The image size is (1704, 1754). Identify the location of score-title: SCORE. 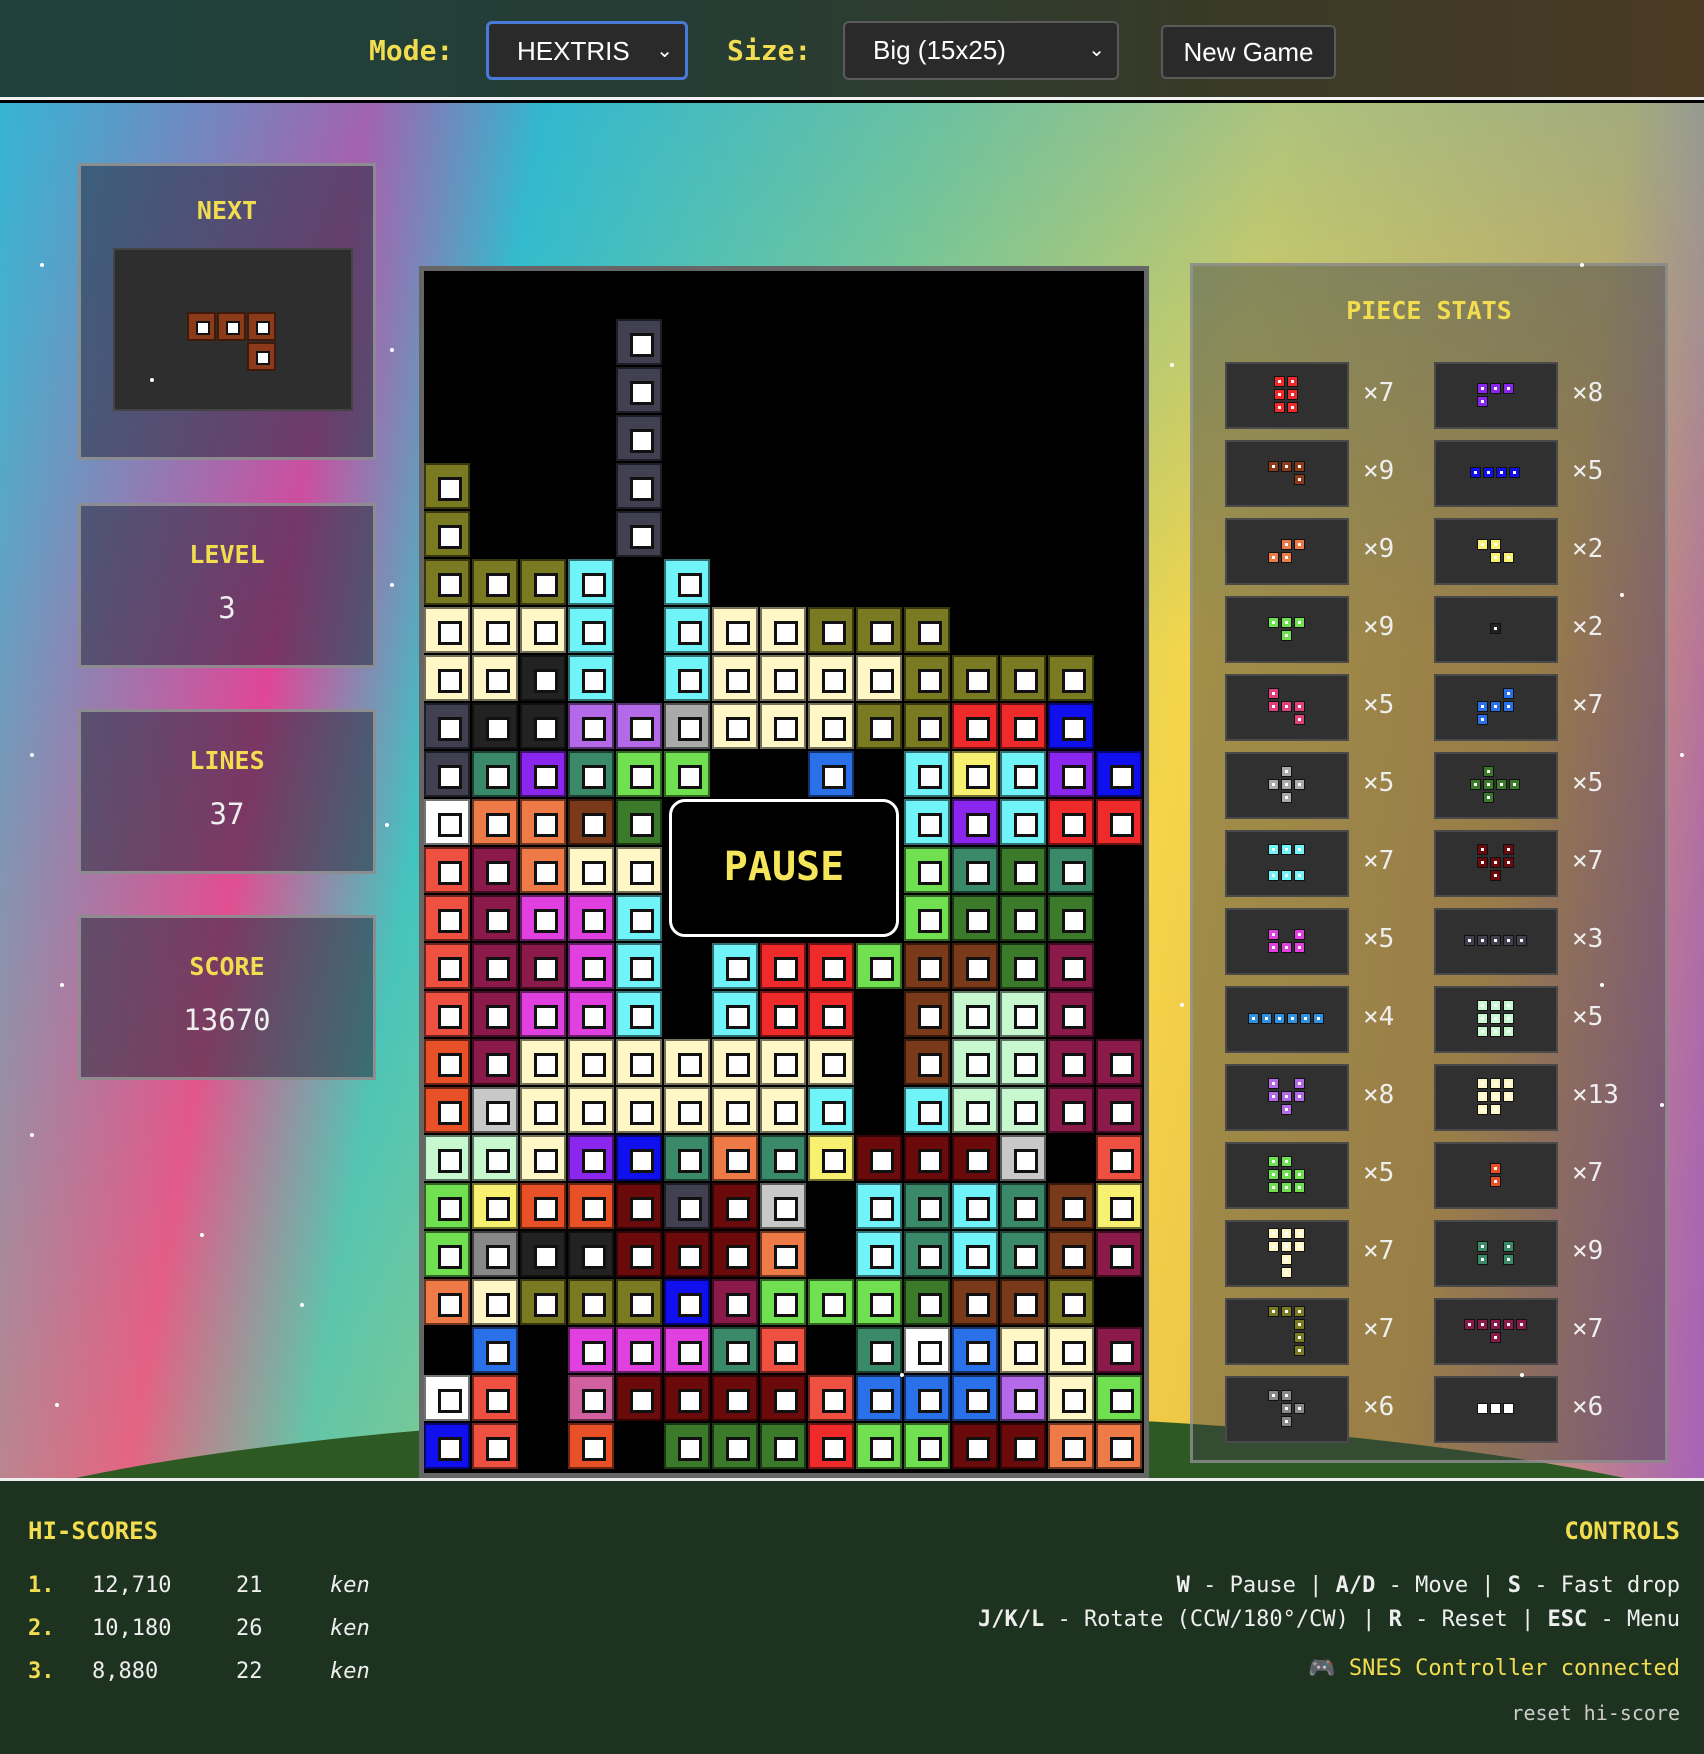
(227, 966).